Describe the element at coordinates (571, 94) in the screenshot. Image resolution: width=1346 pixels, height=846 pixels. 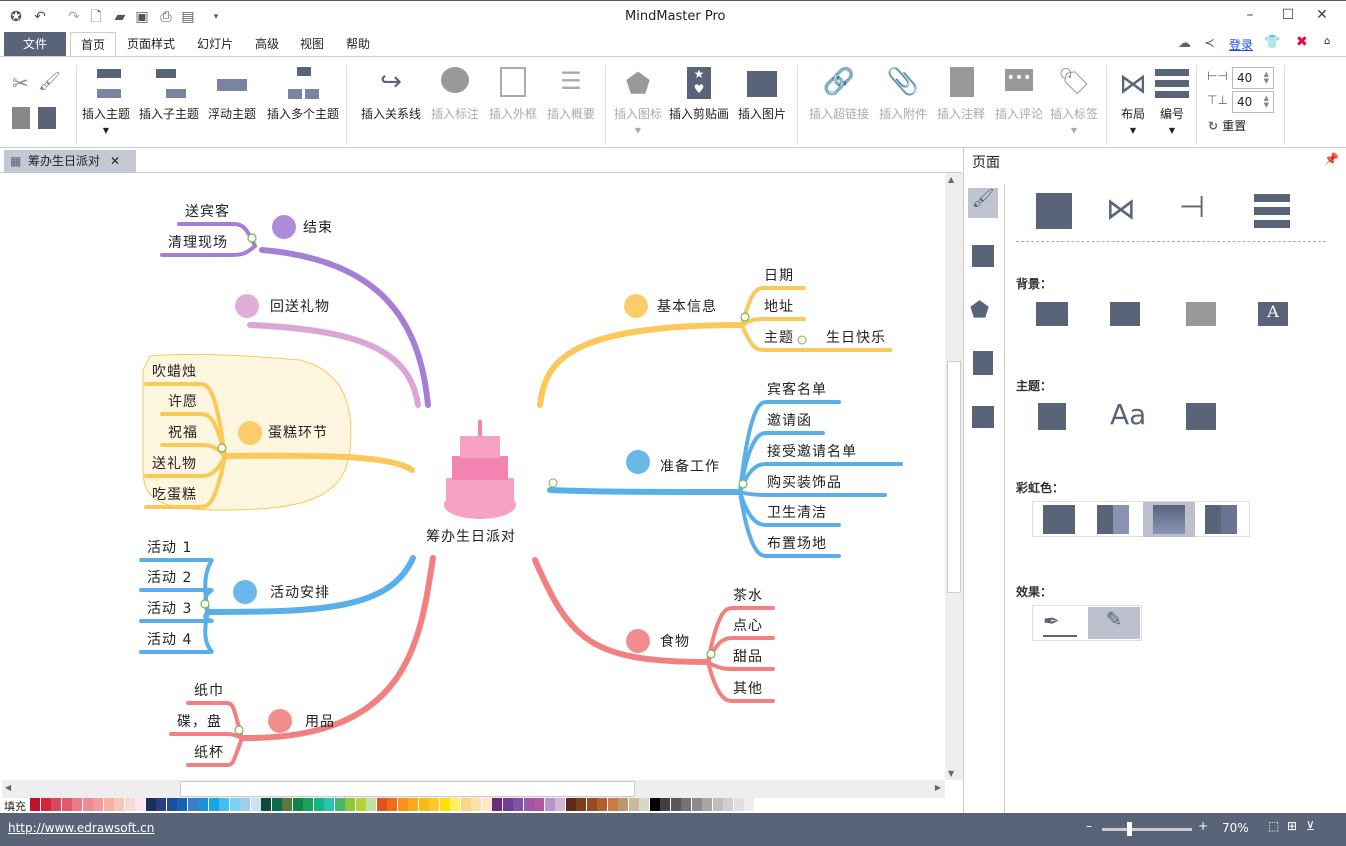
I see `insert-summary-button: ☰ 插入概要` at that location.